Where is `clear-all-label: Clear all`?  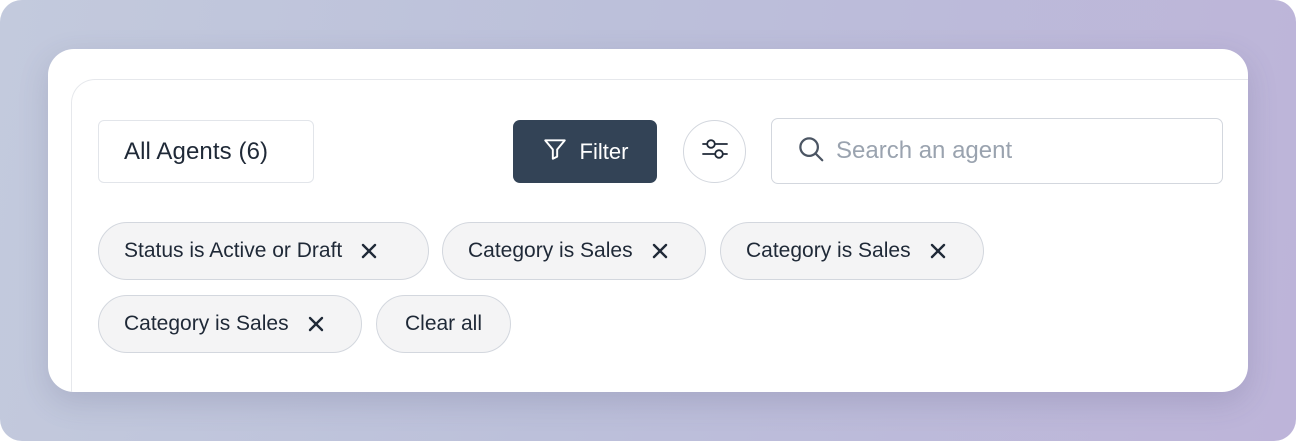 clear-all-label: Clear all is located at coordinates (443, 323).